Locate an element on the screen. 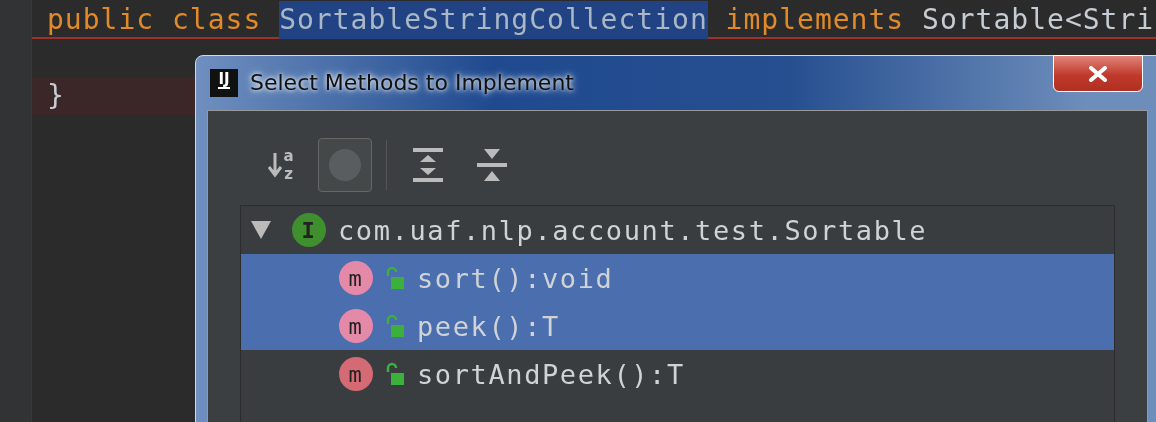 The image size is (1156, 422). tree-row: m sort():void is located at coordinates (677, 278).